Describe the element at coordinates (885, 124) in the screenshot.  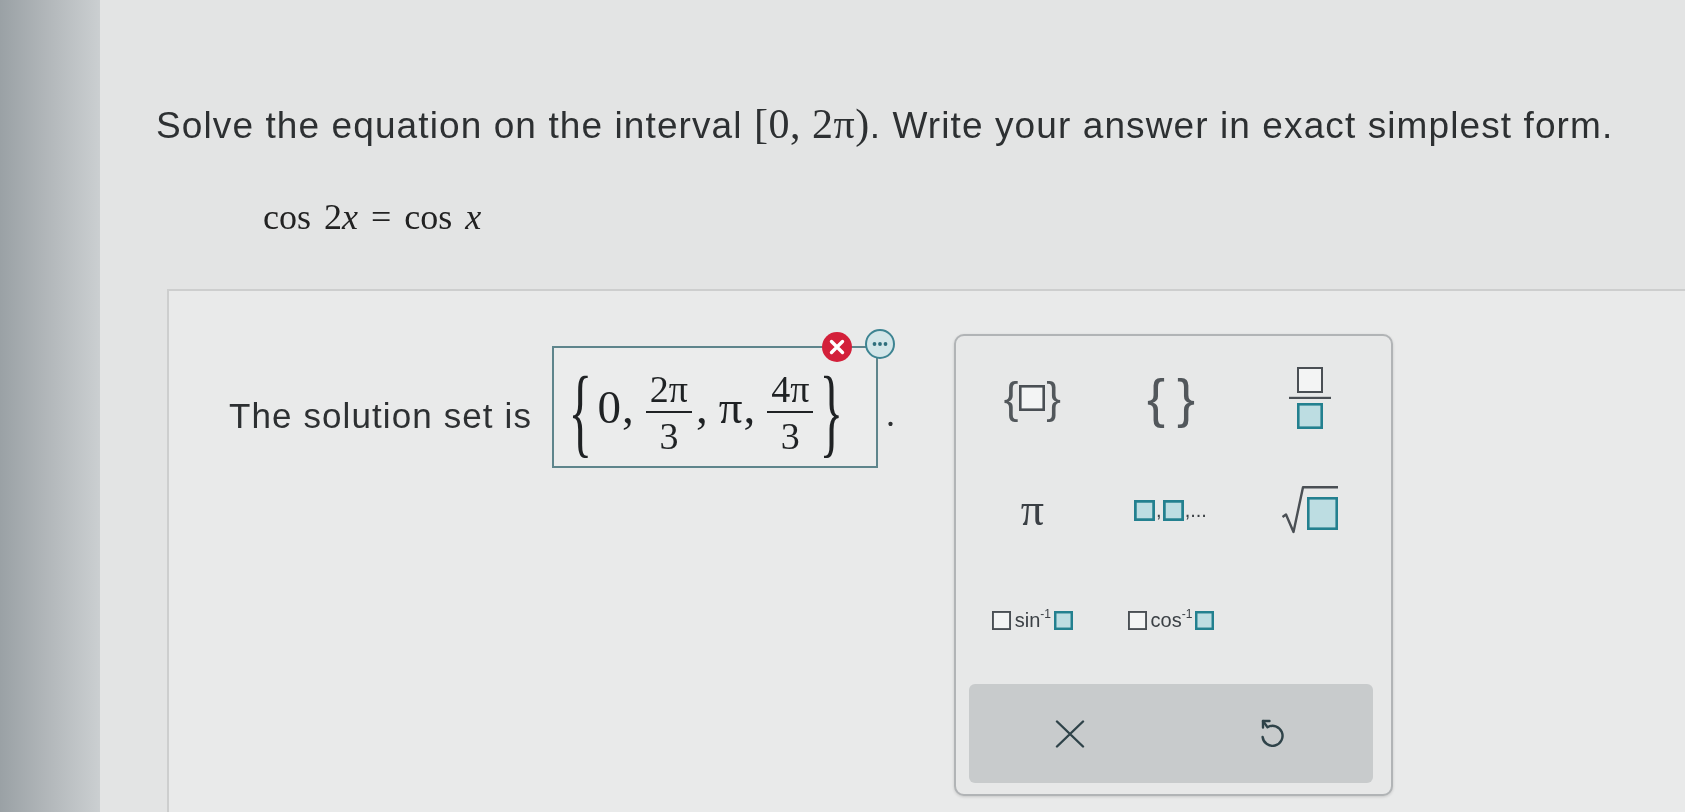
I see `question-text: Solve the equation on the interval [0, 2π). Write your answer in exact simplest form.` at that location.